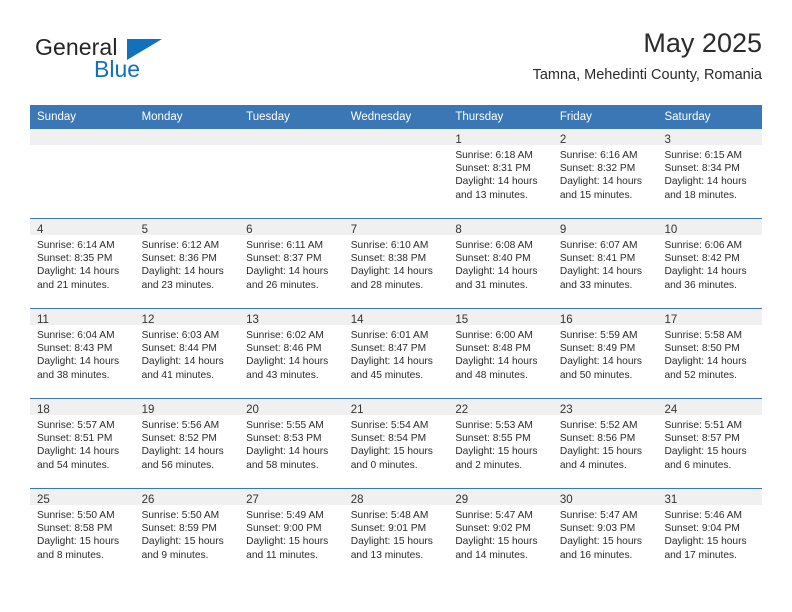  Describe the element at coordinates (566, 320) in the screenshot. I see `day-number: 16` at that location.